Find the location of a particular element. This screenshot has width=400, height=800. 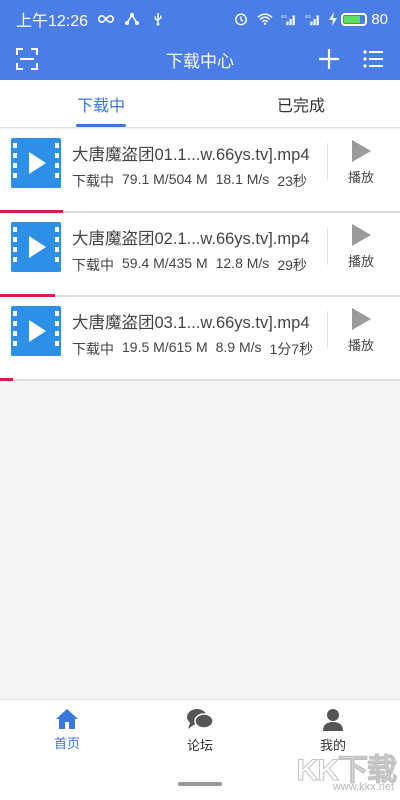

battery-indicator: 80 is located at coordinates (358, 19).